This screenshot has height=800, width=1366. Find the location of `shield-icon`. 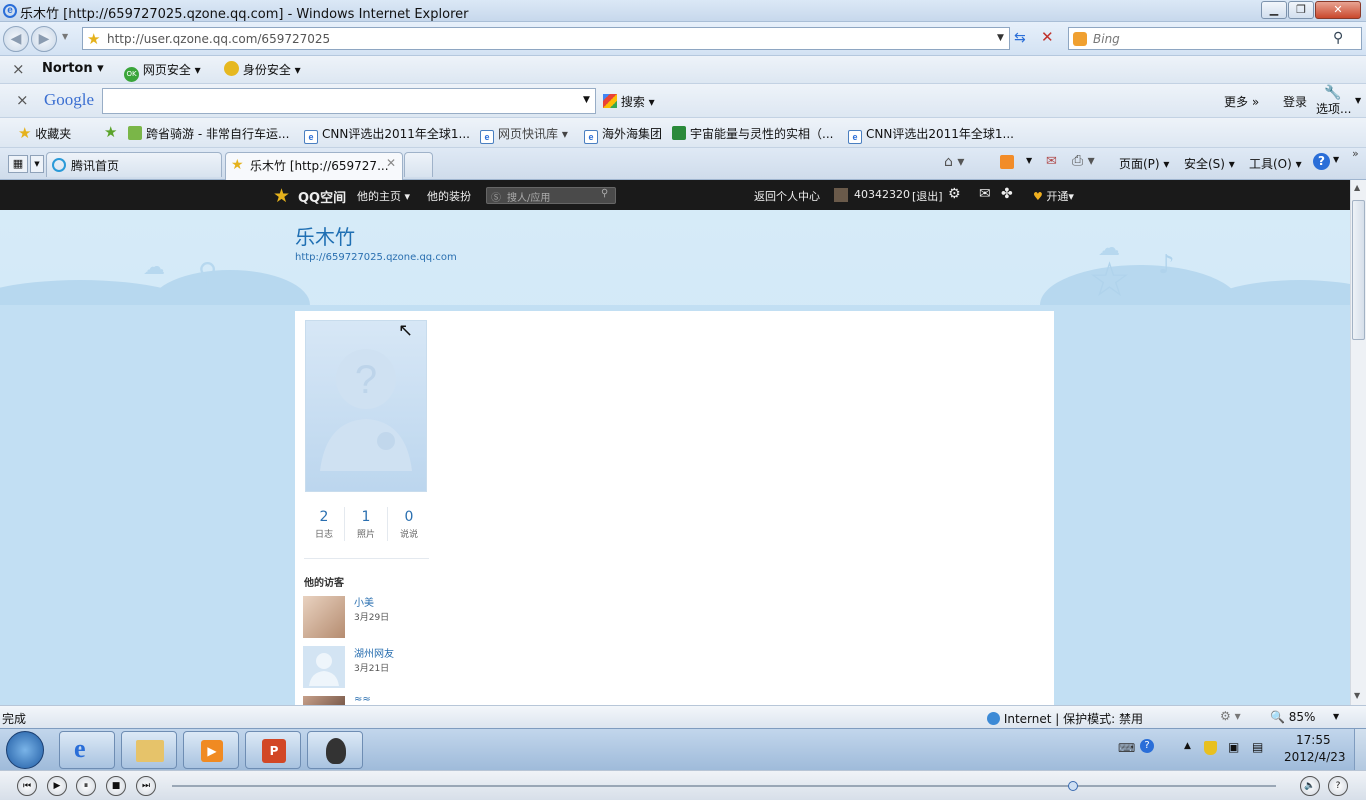

shield-icon is located at coordinates (1210, 748).